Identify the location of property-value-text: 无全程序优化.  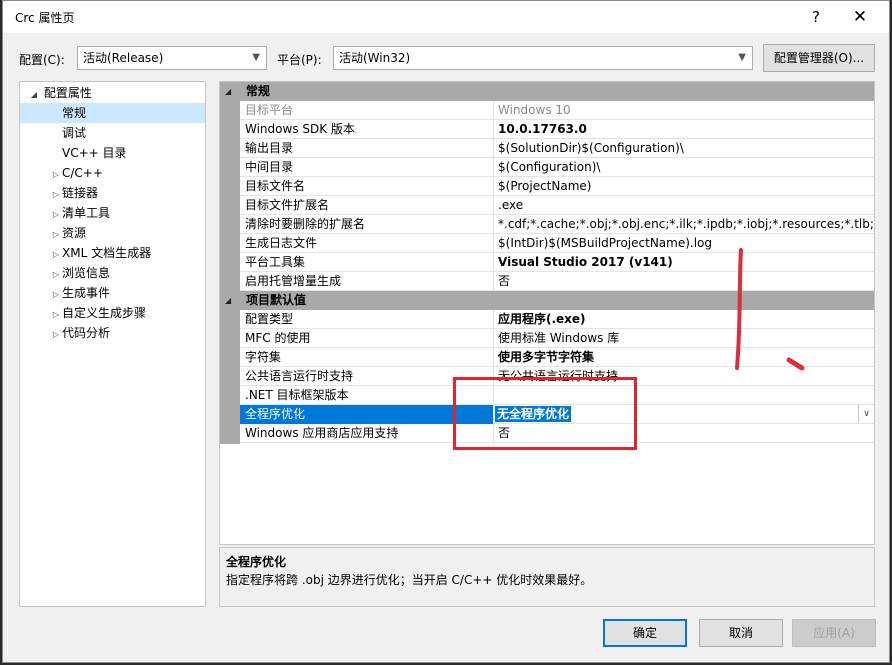
(533, 414).